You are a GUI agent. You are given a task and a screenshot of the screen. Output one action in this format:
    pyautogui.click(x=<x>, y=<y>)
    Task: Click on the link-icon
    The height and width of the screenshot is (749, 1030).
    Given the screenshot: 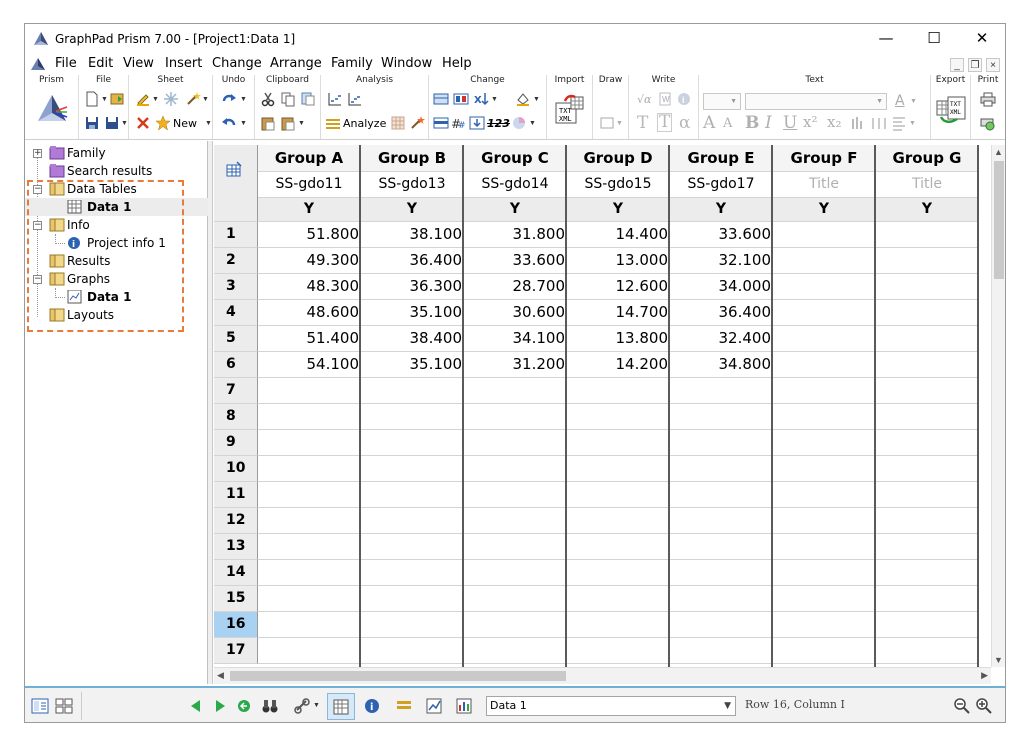 What is the action you would take?
    pyautogui.click(x=302, y=706)
    